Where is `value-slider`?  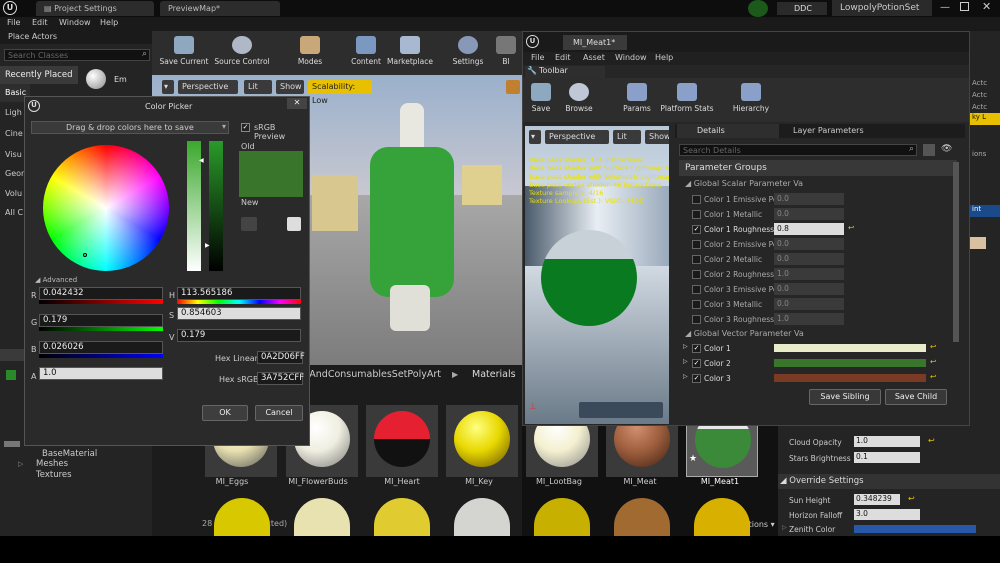 value-slider is located at coordinates (216, 206).